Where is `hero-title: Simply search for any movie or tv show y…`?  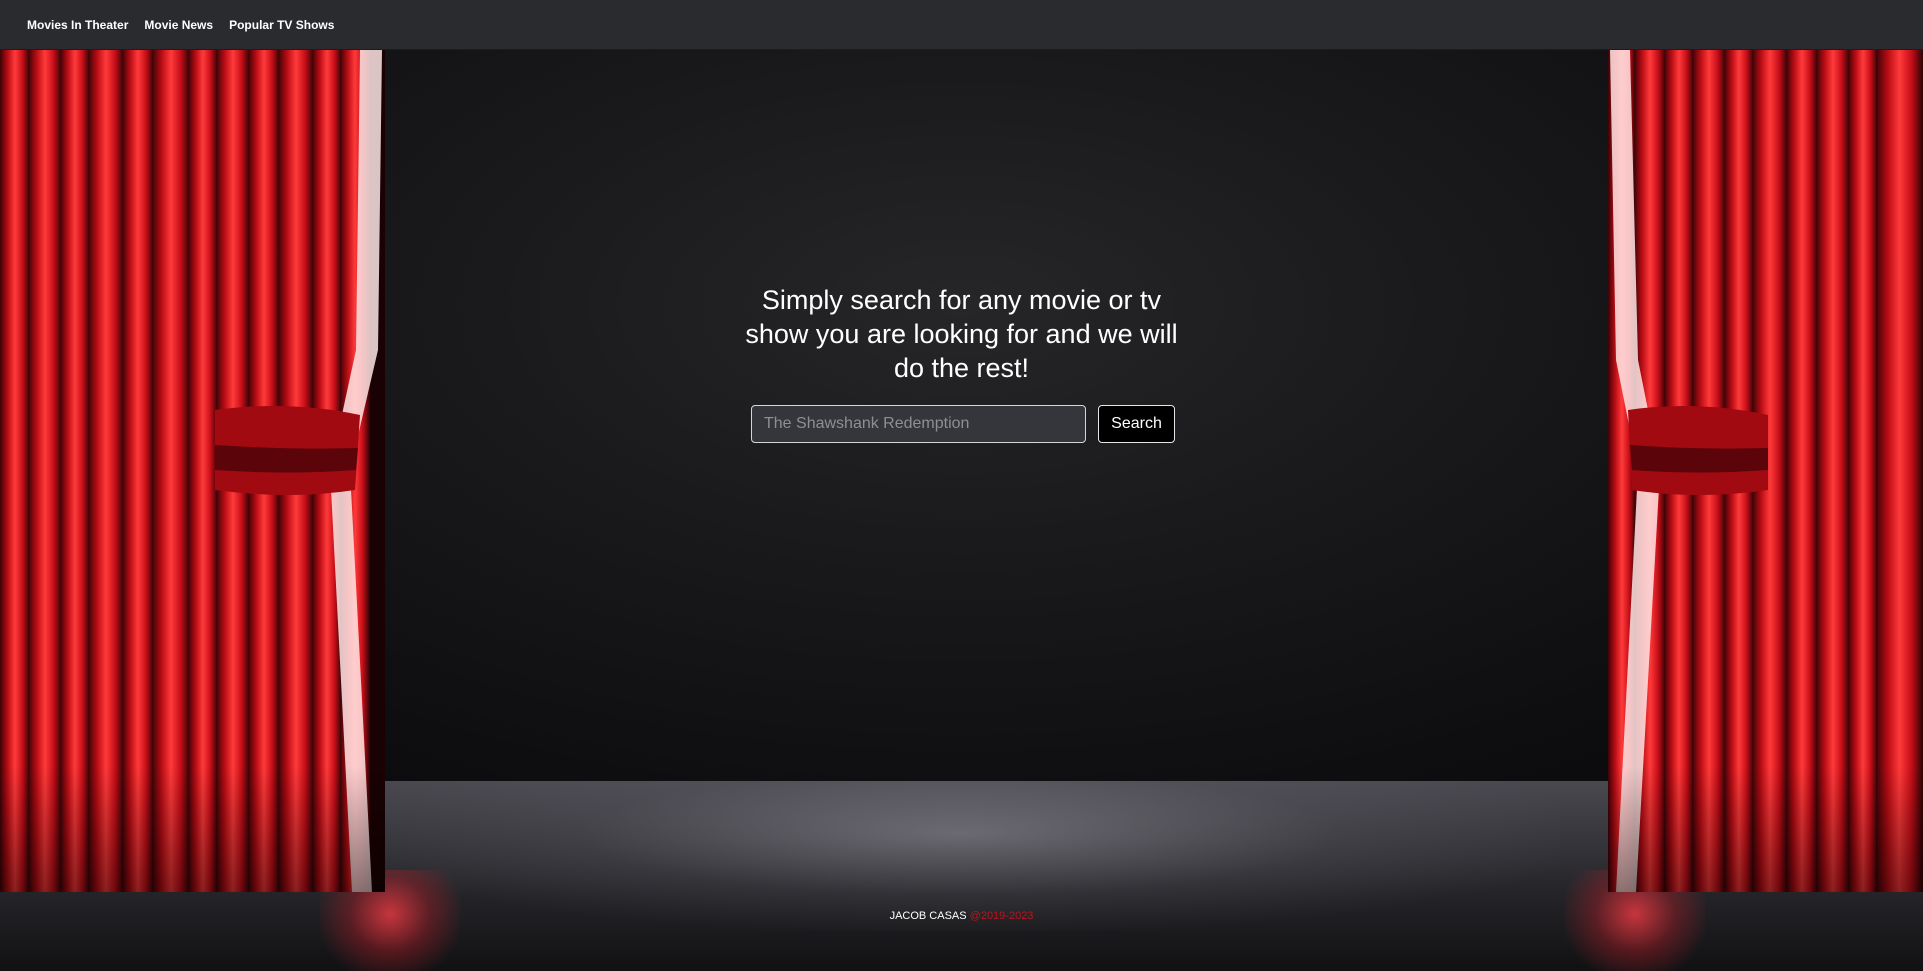
hero-title: Simply search for any movie or tv show y… is located at coordinates (961, 334).